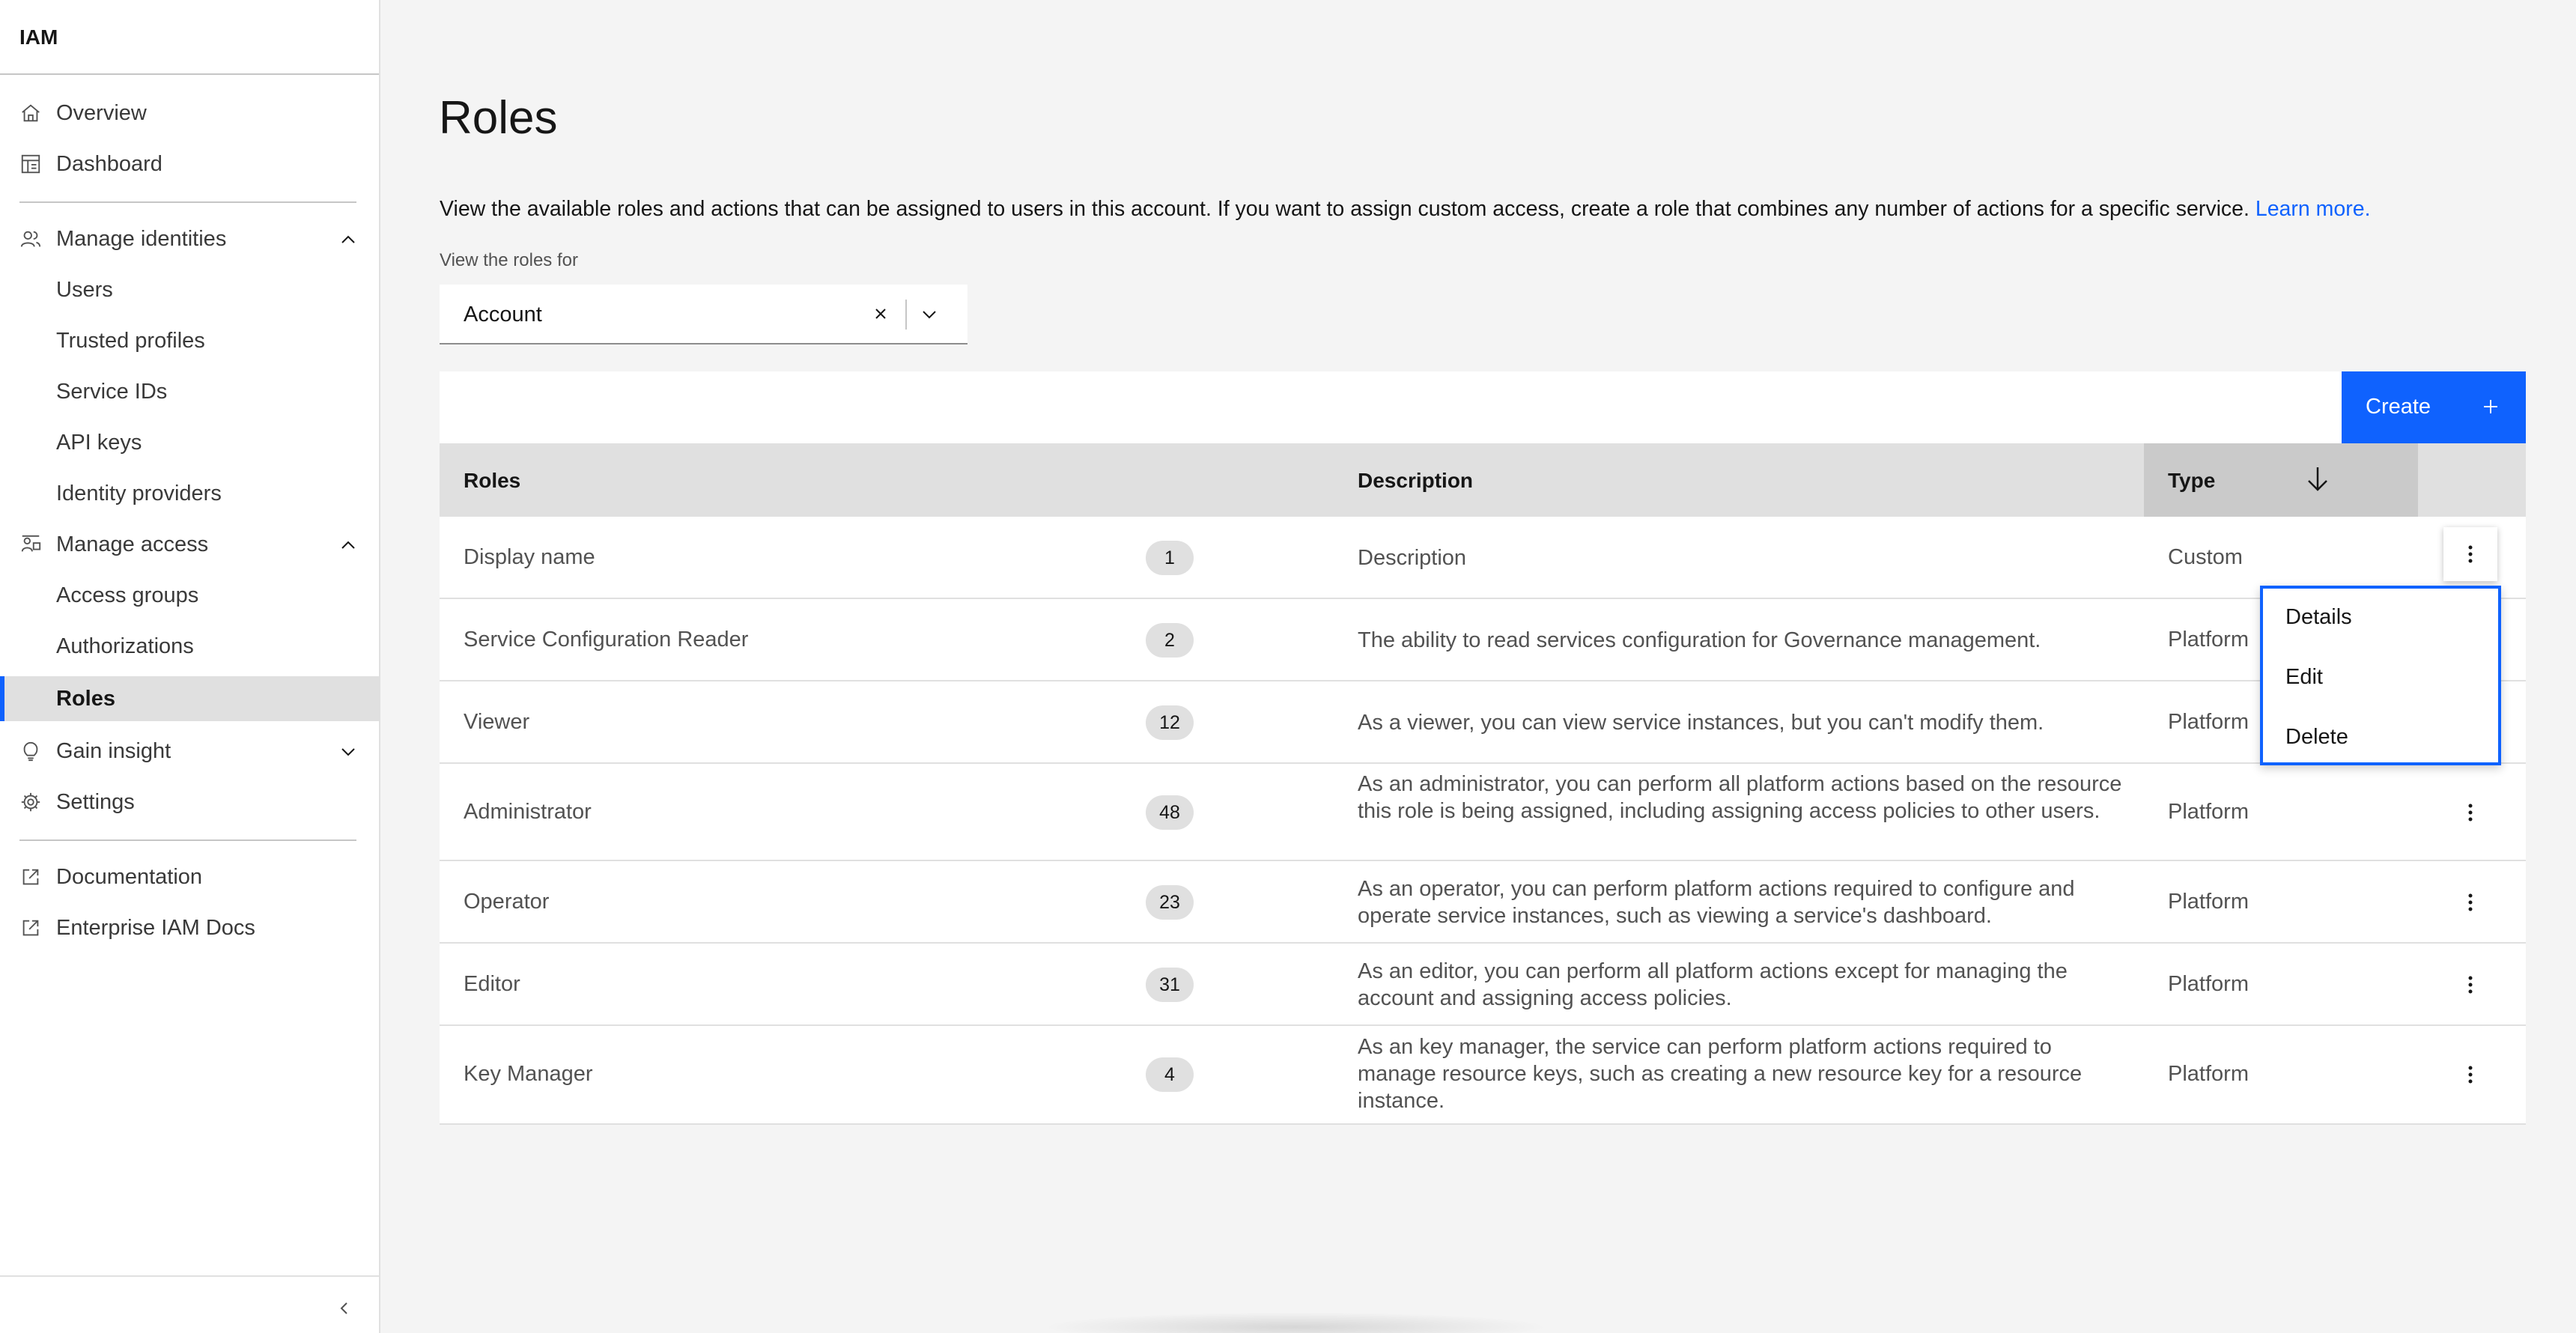 The height and width of the screenshot is (1333, 2576). I want to click on plus-icon, so click(2490, 406).